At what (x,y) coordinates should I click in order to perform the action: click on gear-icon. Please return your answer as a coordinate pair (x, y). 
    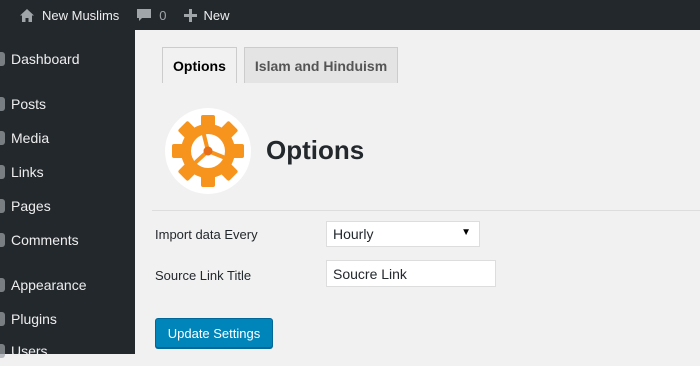
    Looking at the image, I should click on (208, 151).